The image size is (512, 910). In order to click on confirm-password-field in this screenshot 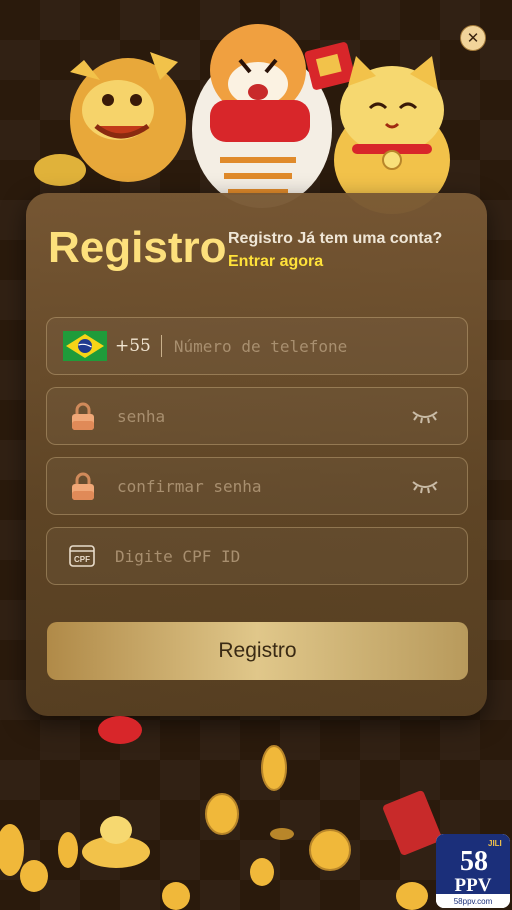, I will do `click(257, 486)`.